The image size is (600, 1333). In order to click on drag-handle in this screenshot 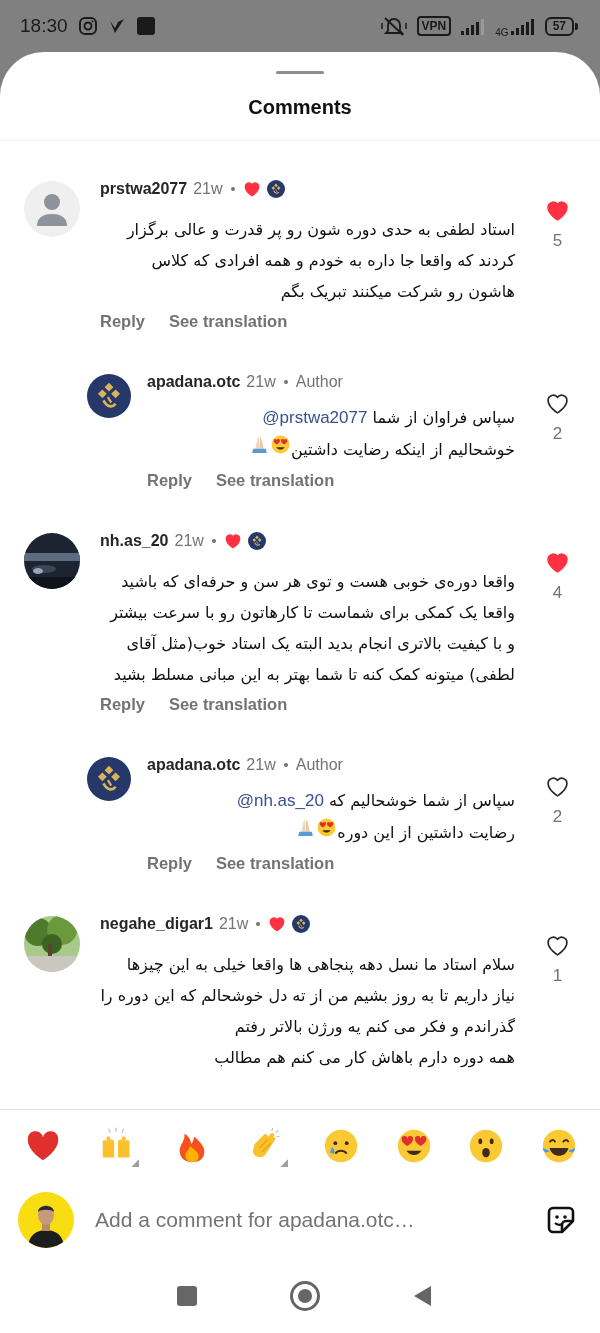, I will do `click(300, 72)`.